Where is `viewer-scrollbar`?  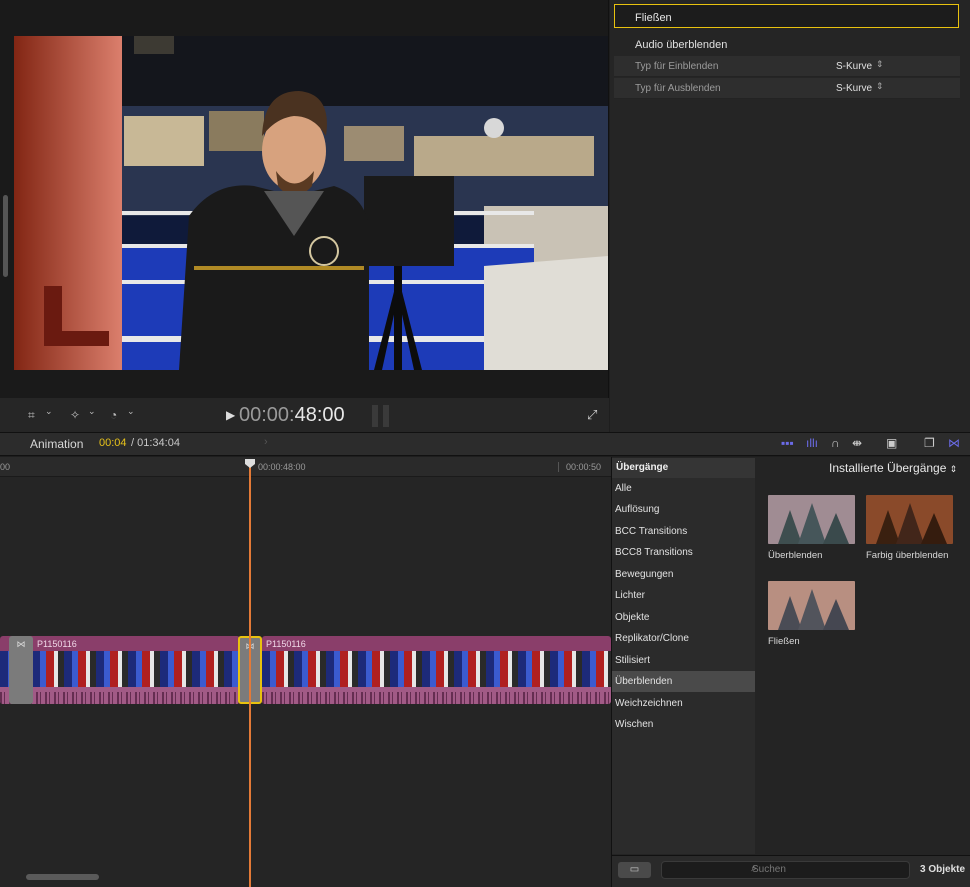 viewer-scrollbar is located at coordinates (5, 236).